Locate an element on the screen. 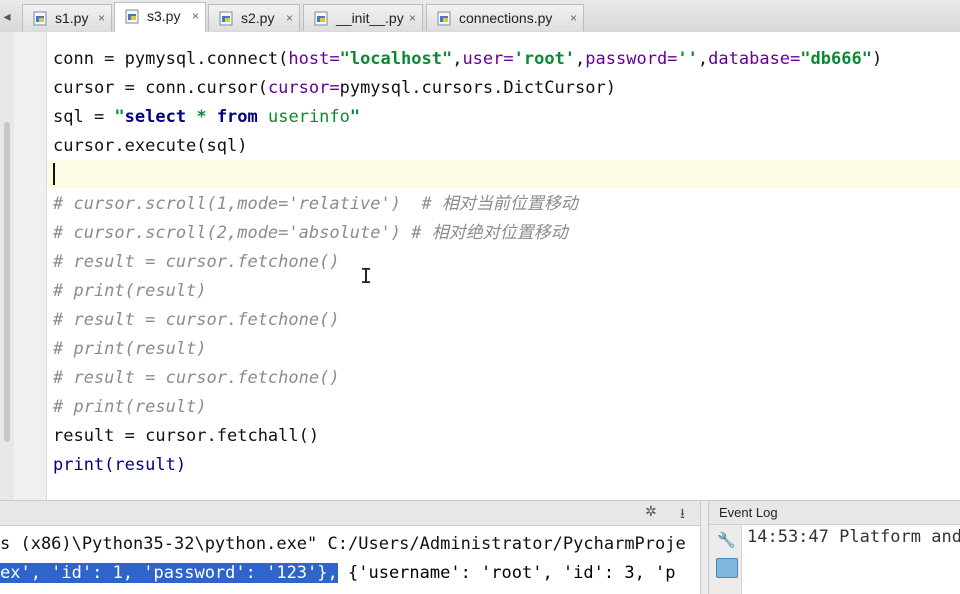  string-literal: * is located at coordinates (201, 117).